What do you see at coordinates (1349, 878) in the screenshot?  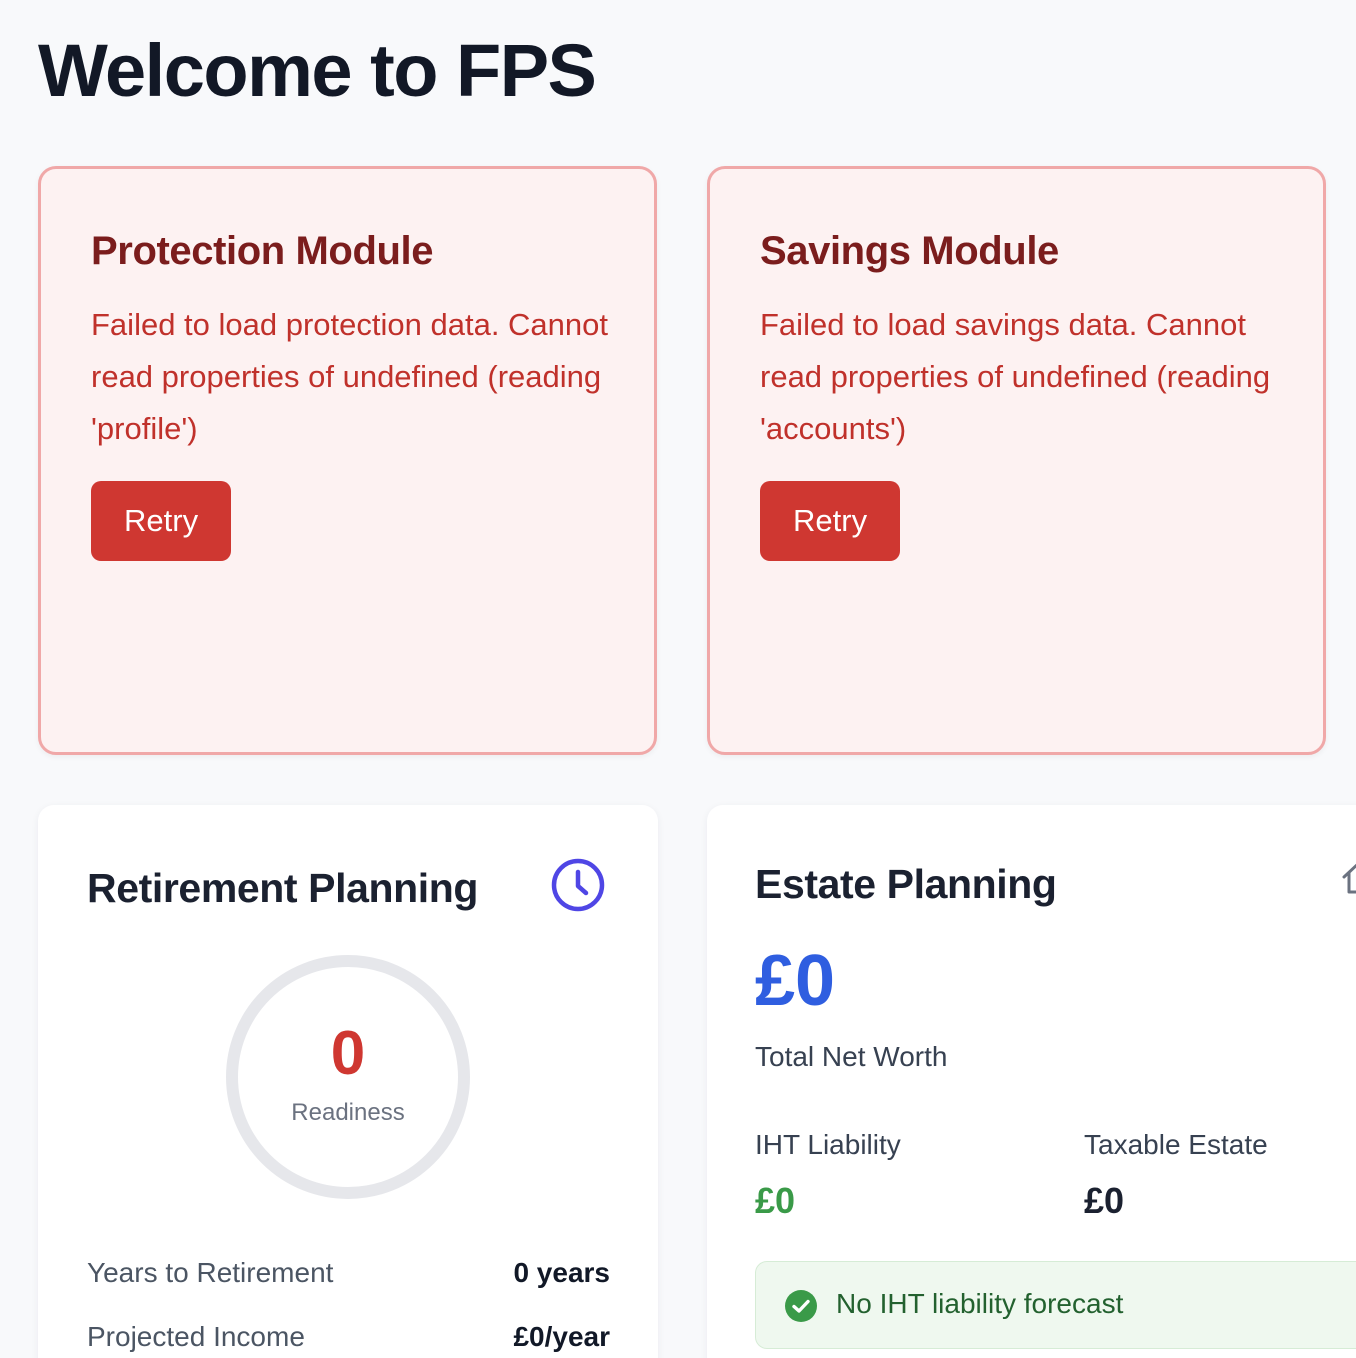 I see `home-icon` at bounding box center [1349, 878].